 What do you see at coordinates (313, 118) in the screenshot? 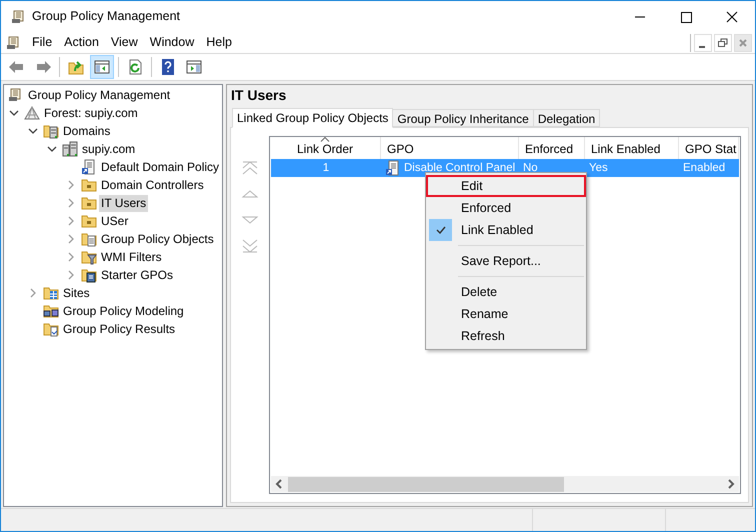
I see `tab: Linked Group Policy Objects` at bounding box center [313, 118].